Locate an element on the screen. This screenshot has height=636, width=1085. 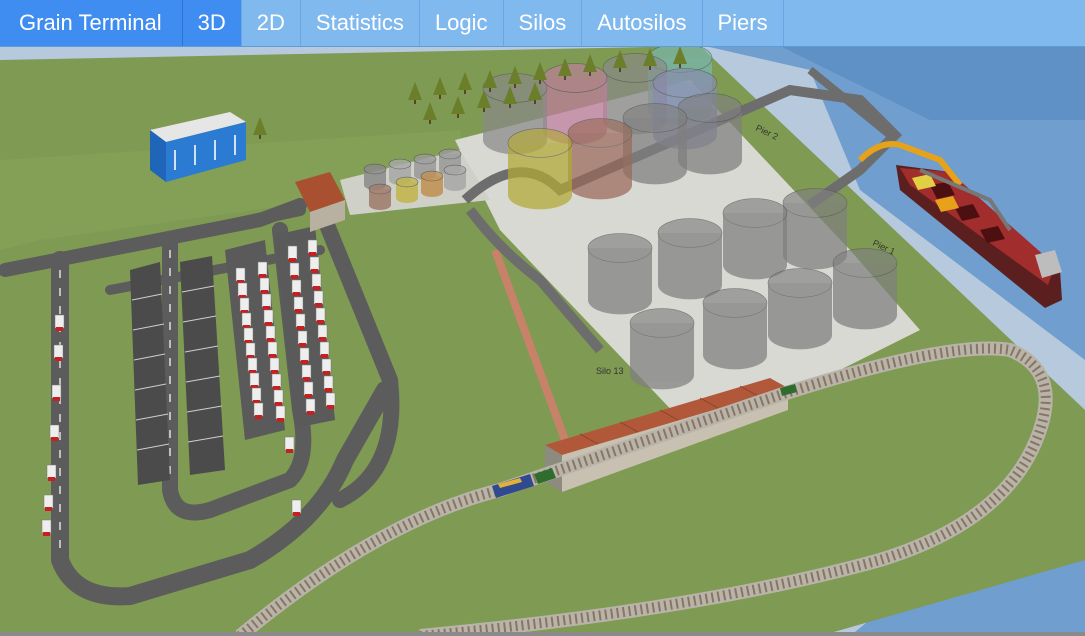
app-title: Grain Terminal is located at coordinates (91, 23).